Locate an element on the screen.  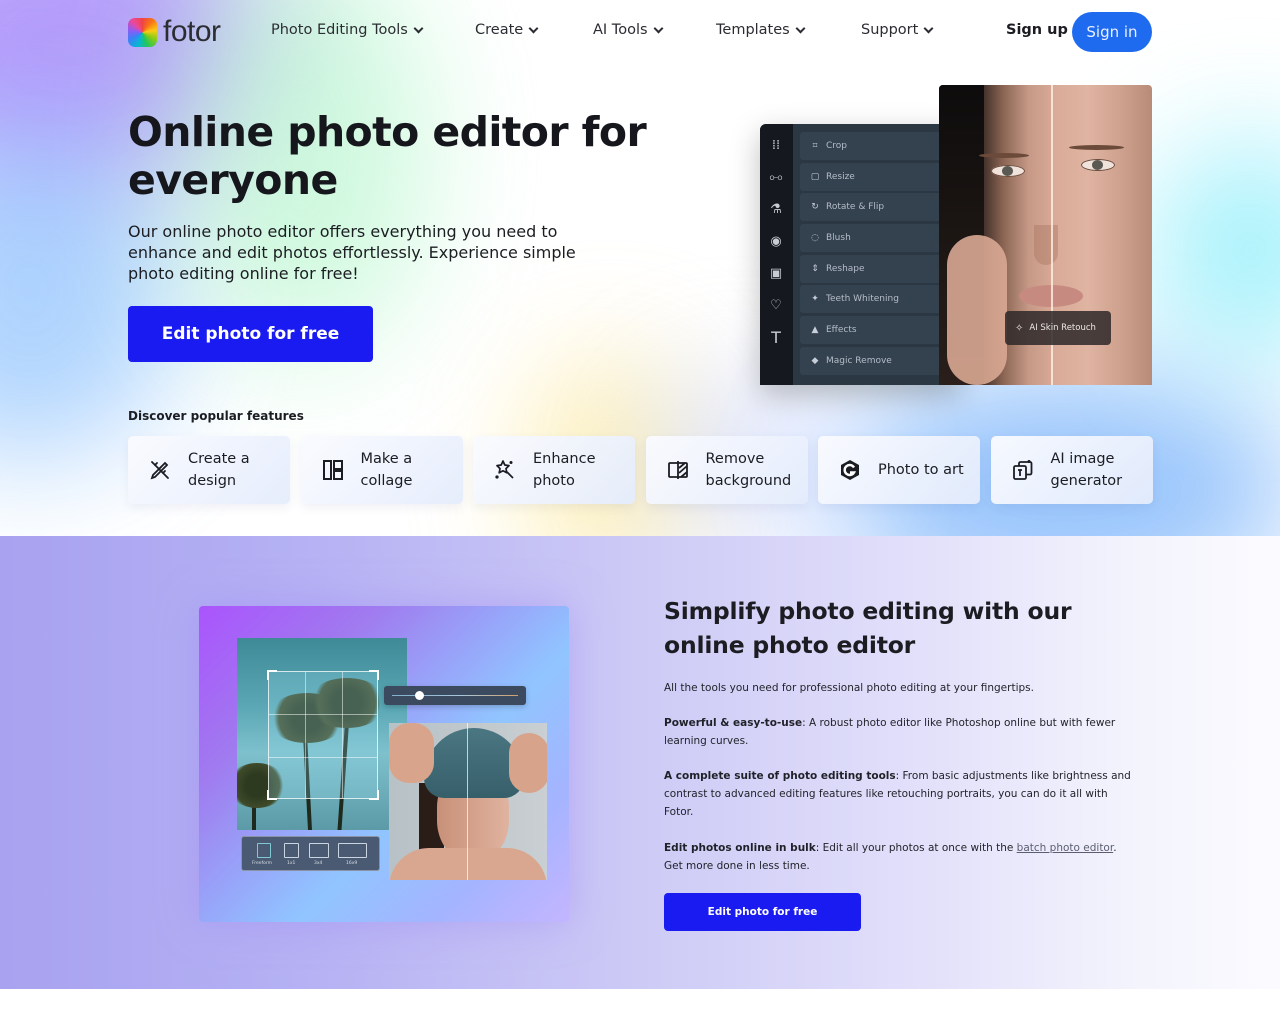
tool-label: Crop is located at coordinates (837, 146).